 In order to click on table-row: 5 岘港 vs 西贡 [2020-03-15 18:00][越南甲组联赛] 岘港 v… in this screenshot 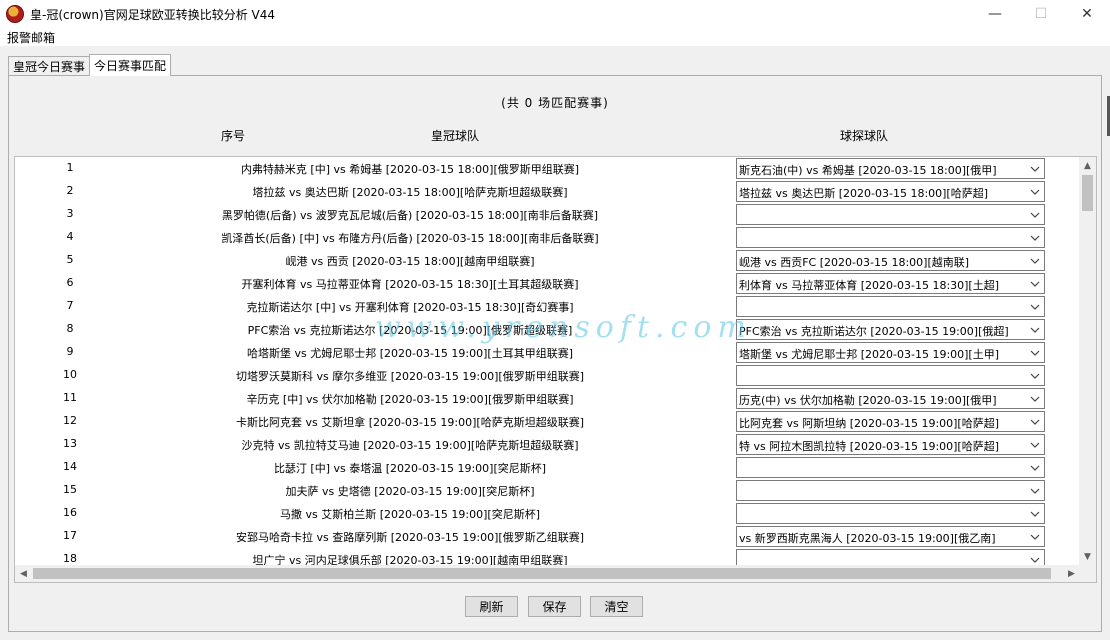, I will do `click(547, 260)`.